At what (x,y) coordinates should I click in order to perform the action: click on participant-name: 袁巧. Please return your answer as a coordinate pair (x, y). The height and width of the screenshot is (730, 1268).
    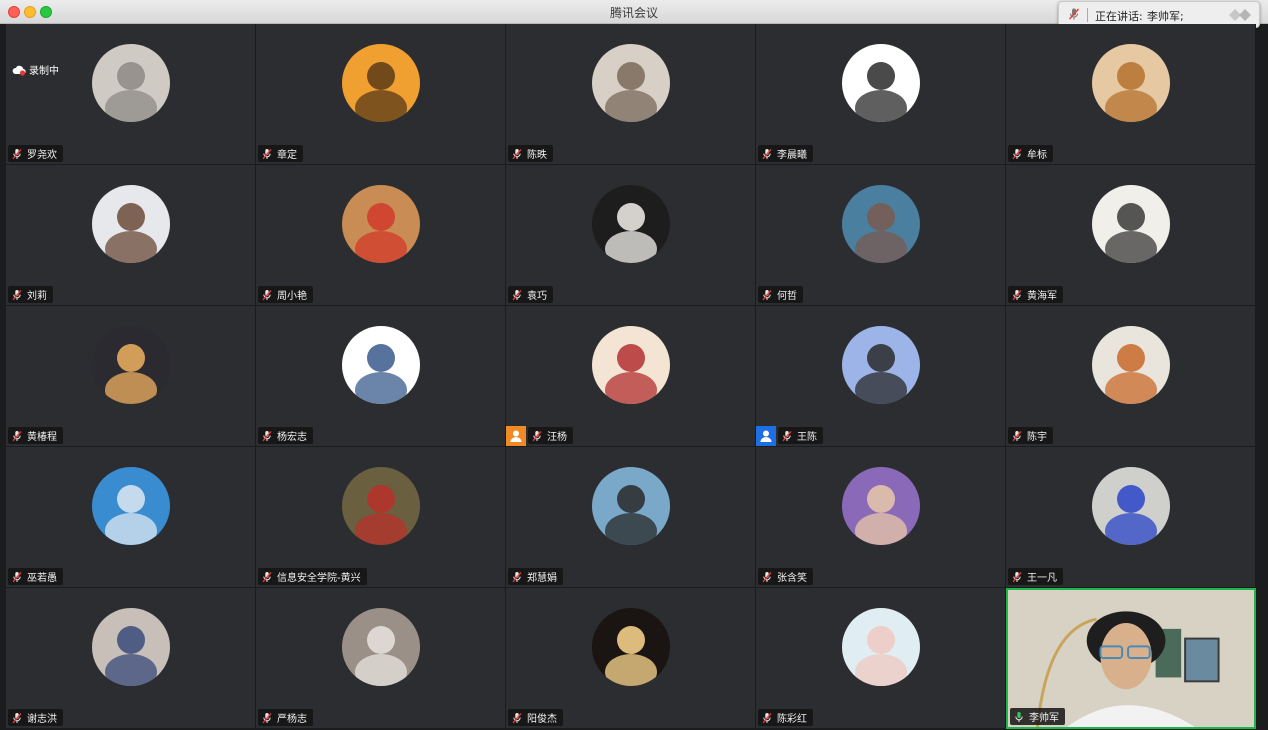
    Looking at the image, I should click on (537, 296).